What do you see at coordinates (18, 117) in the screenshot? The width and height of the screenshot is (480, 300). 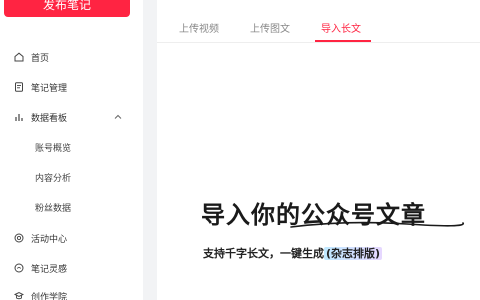 I see `chart-icon` at bounding box center [18, 117].